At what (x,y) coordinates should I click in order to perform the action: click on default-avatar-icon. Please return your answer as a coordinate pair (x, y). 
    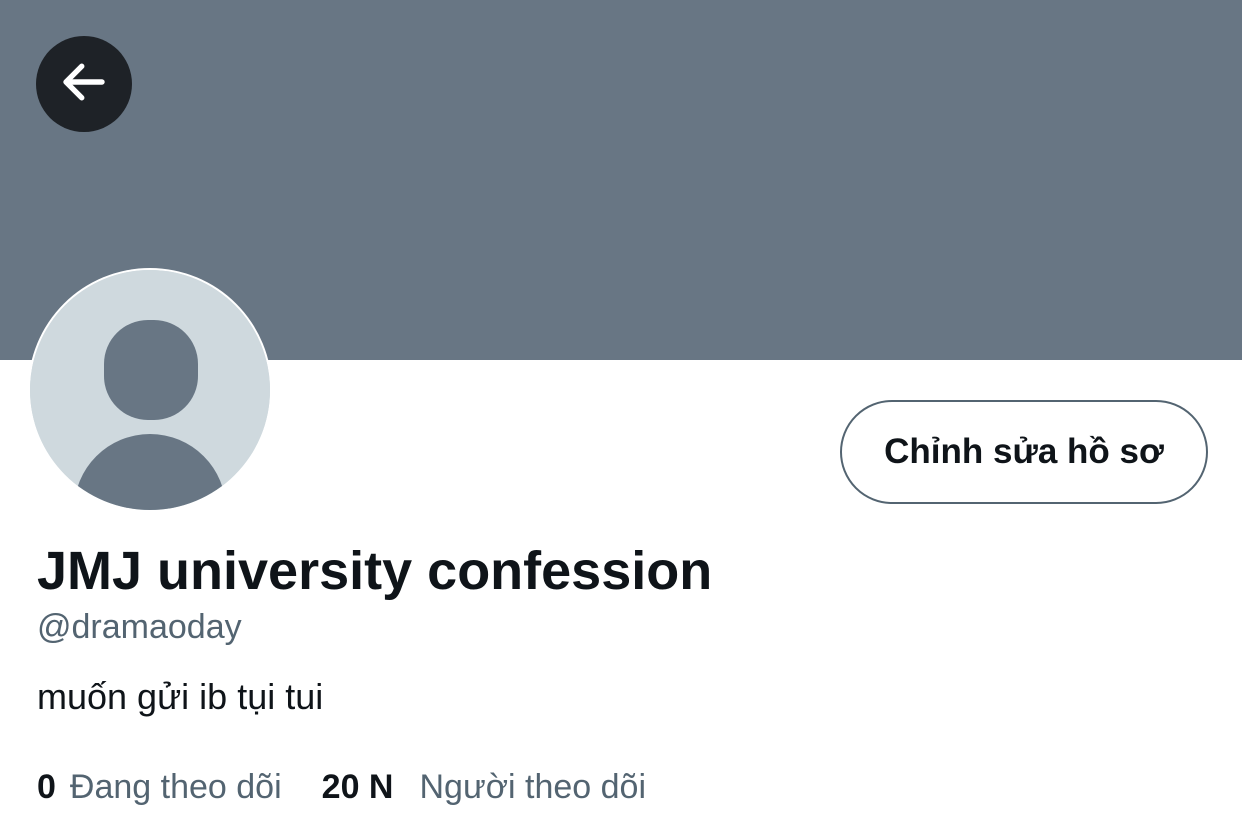
    Looking at the image, I should click on (150, 390).